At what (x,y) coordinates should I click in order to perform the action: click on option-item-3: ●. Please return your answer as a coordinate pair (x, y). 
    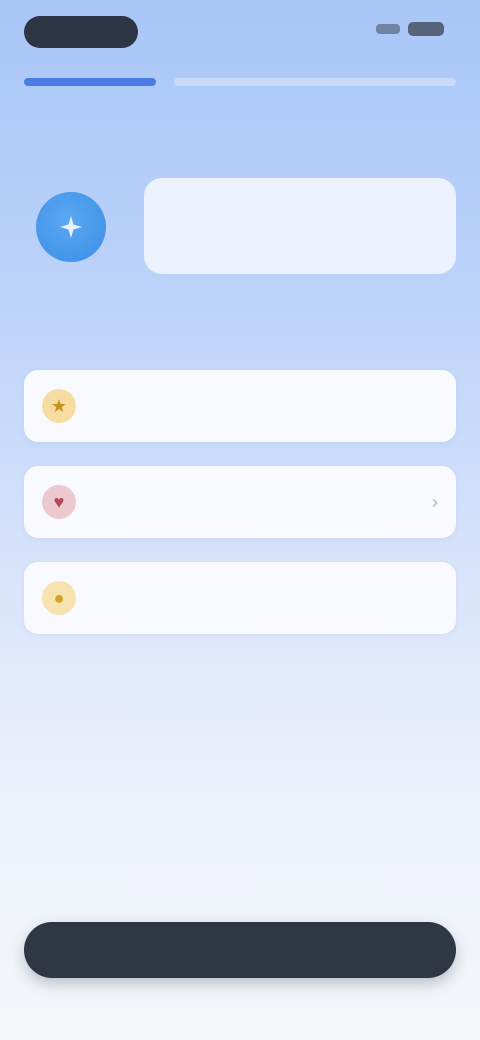
    Looking at the image, I should click on (240, 598).